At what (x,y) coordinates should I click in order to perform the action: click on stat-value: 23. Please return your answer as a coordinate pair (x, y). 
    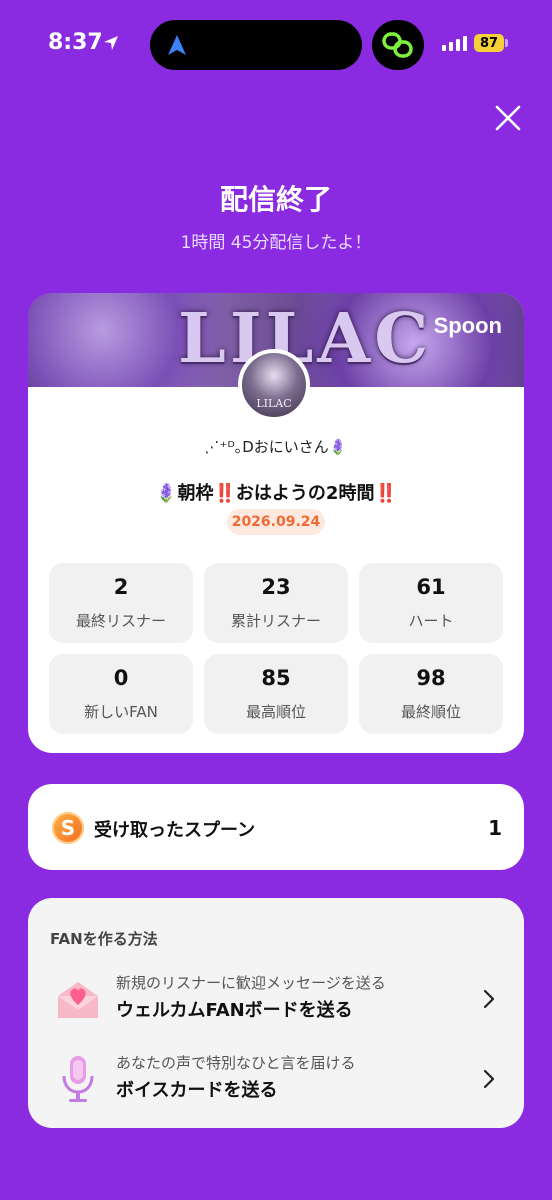
    Looking at the image, I should click on (276, 587).